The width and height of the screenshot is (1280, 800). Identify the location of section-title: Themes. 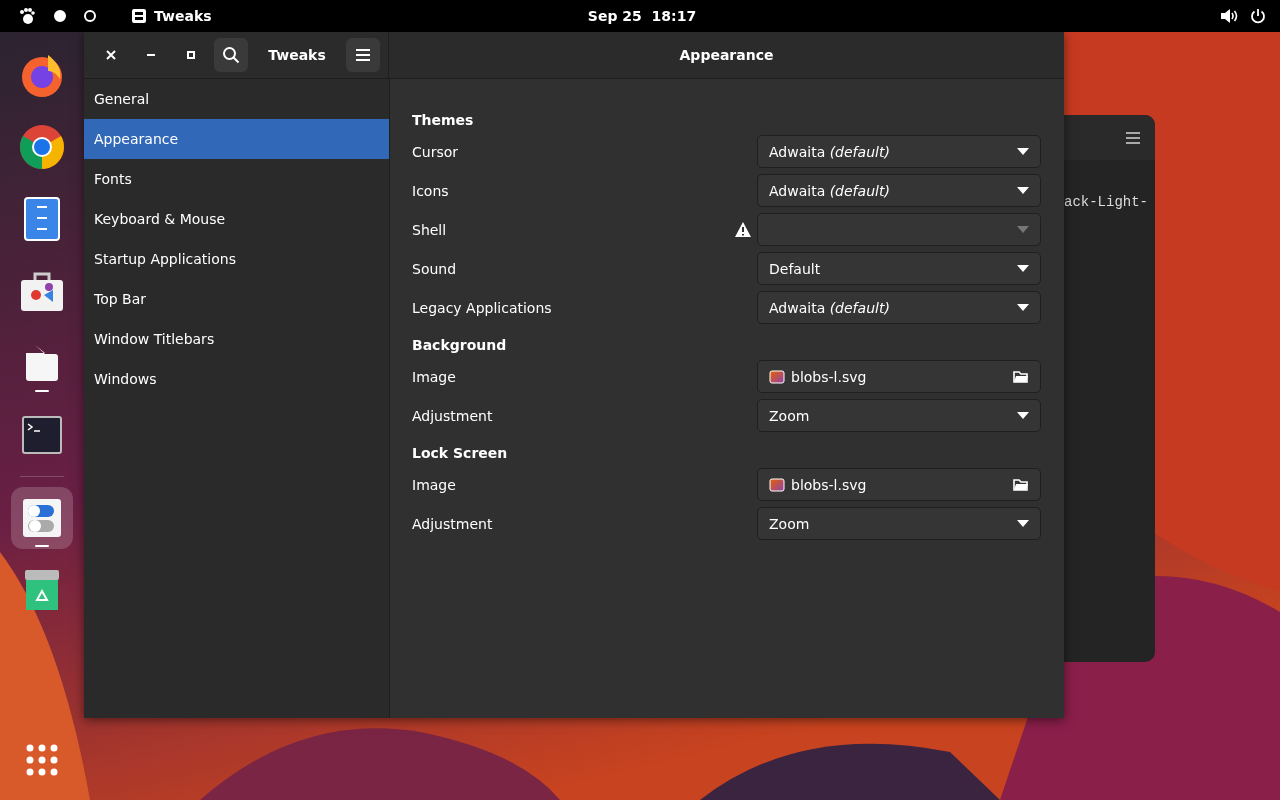
(443, 121).